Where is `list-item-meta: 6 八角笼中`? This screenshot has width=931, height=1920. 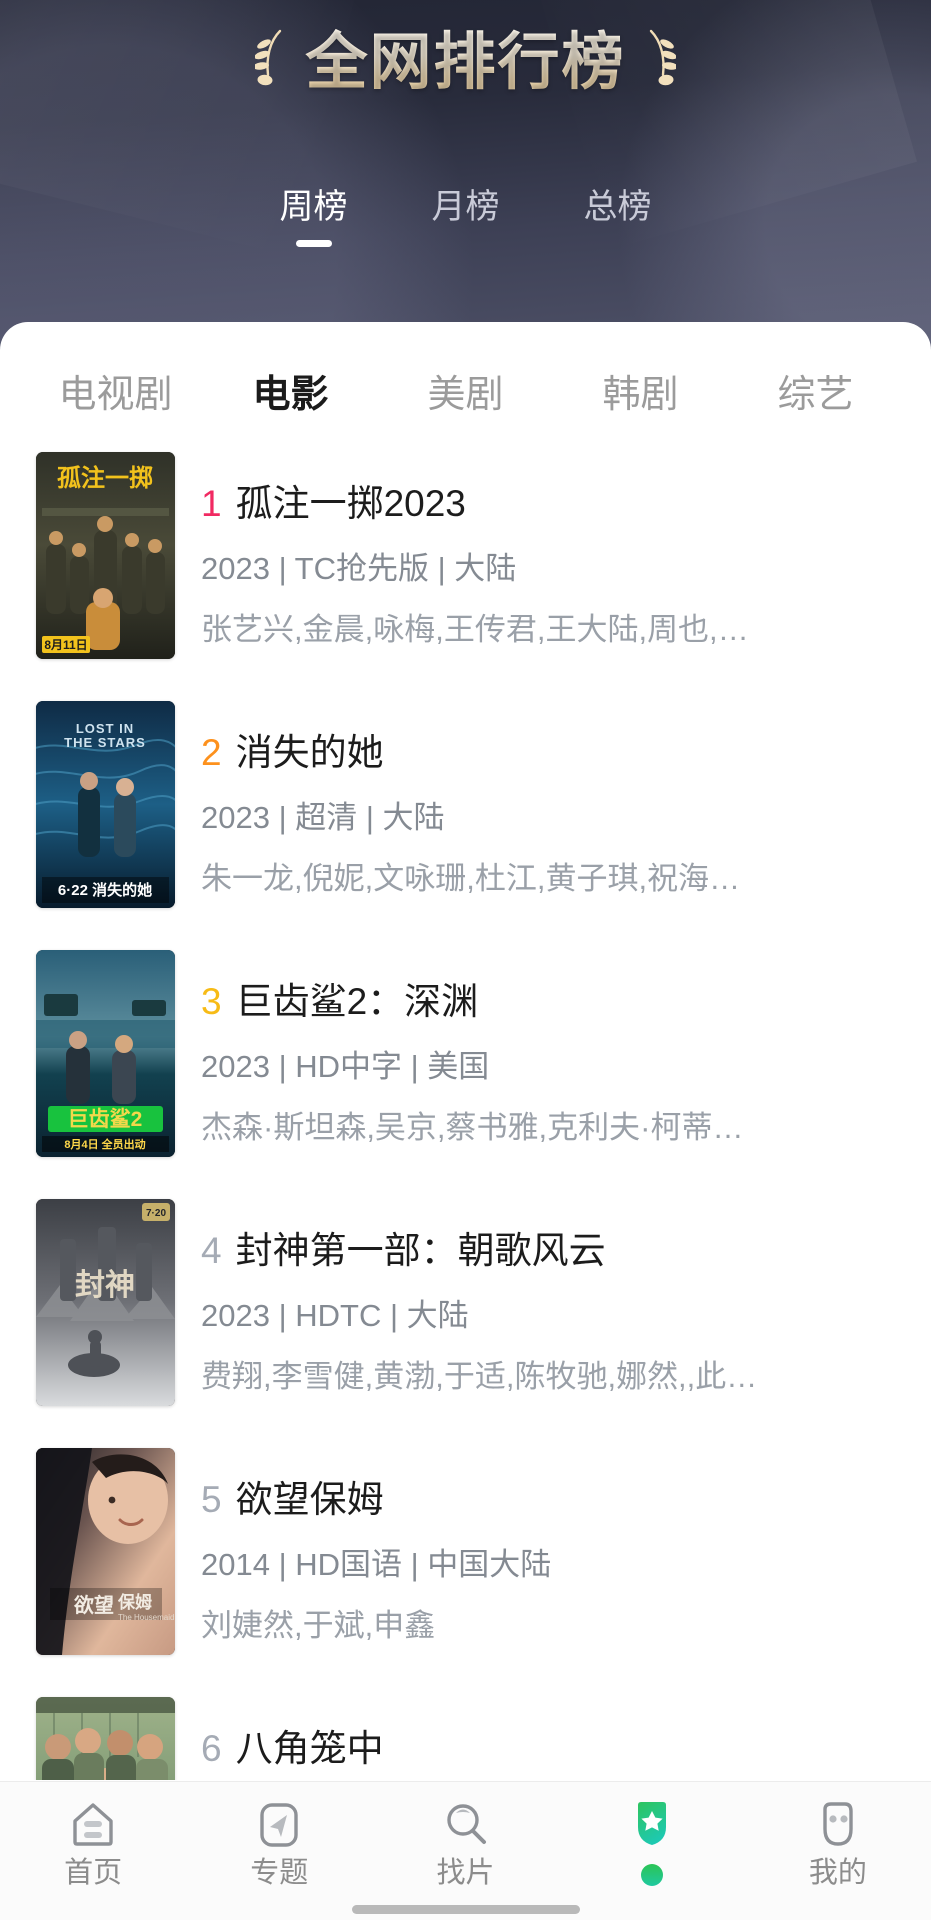 list-item-meta: 6 八角笼中 is located at coordinates (554, 1734).